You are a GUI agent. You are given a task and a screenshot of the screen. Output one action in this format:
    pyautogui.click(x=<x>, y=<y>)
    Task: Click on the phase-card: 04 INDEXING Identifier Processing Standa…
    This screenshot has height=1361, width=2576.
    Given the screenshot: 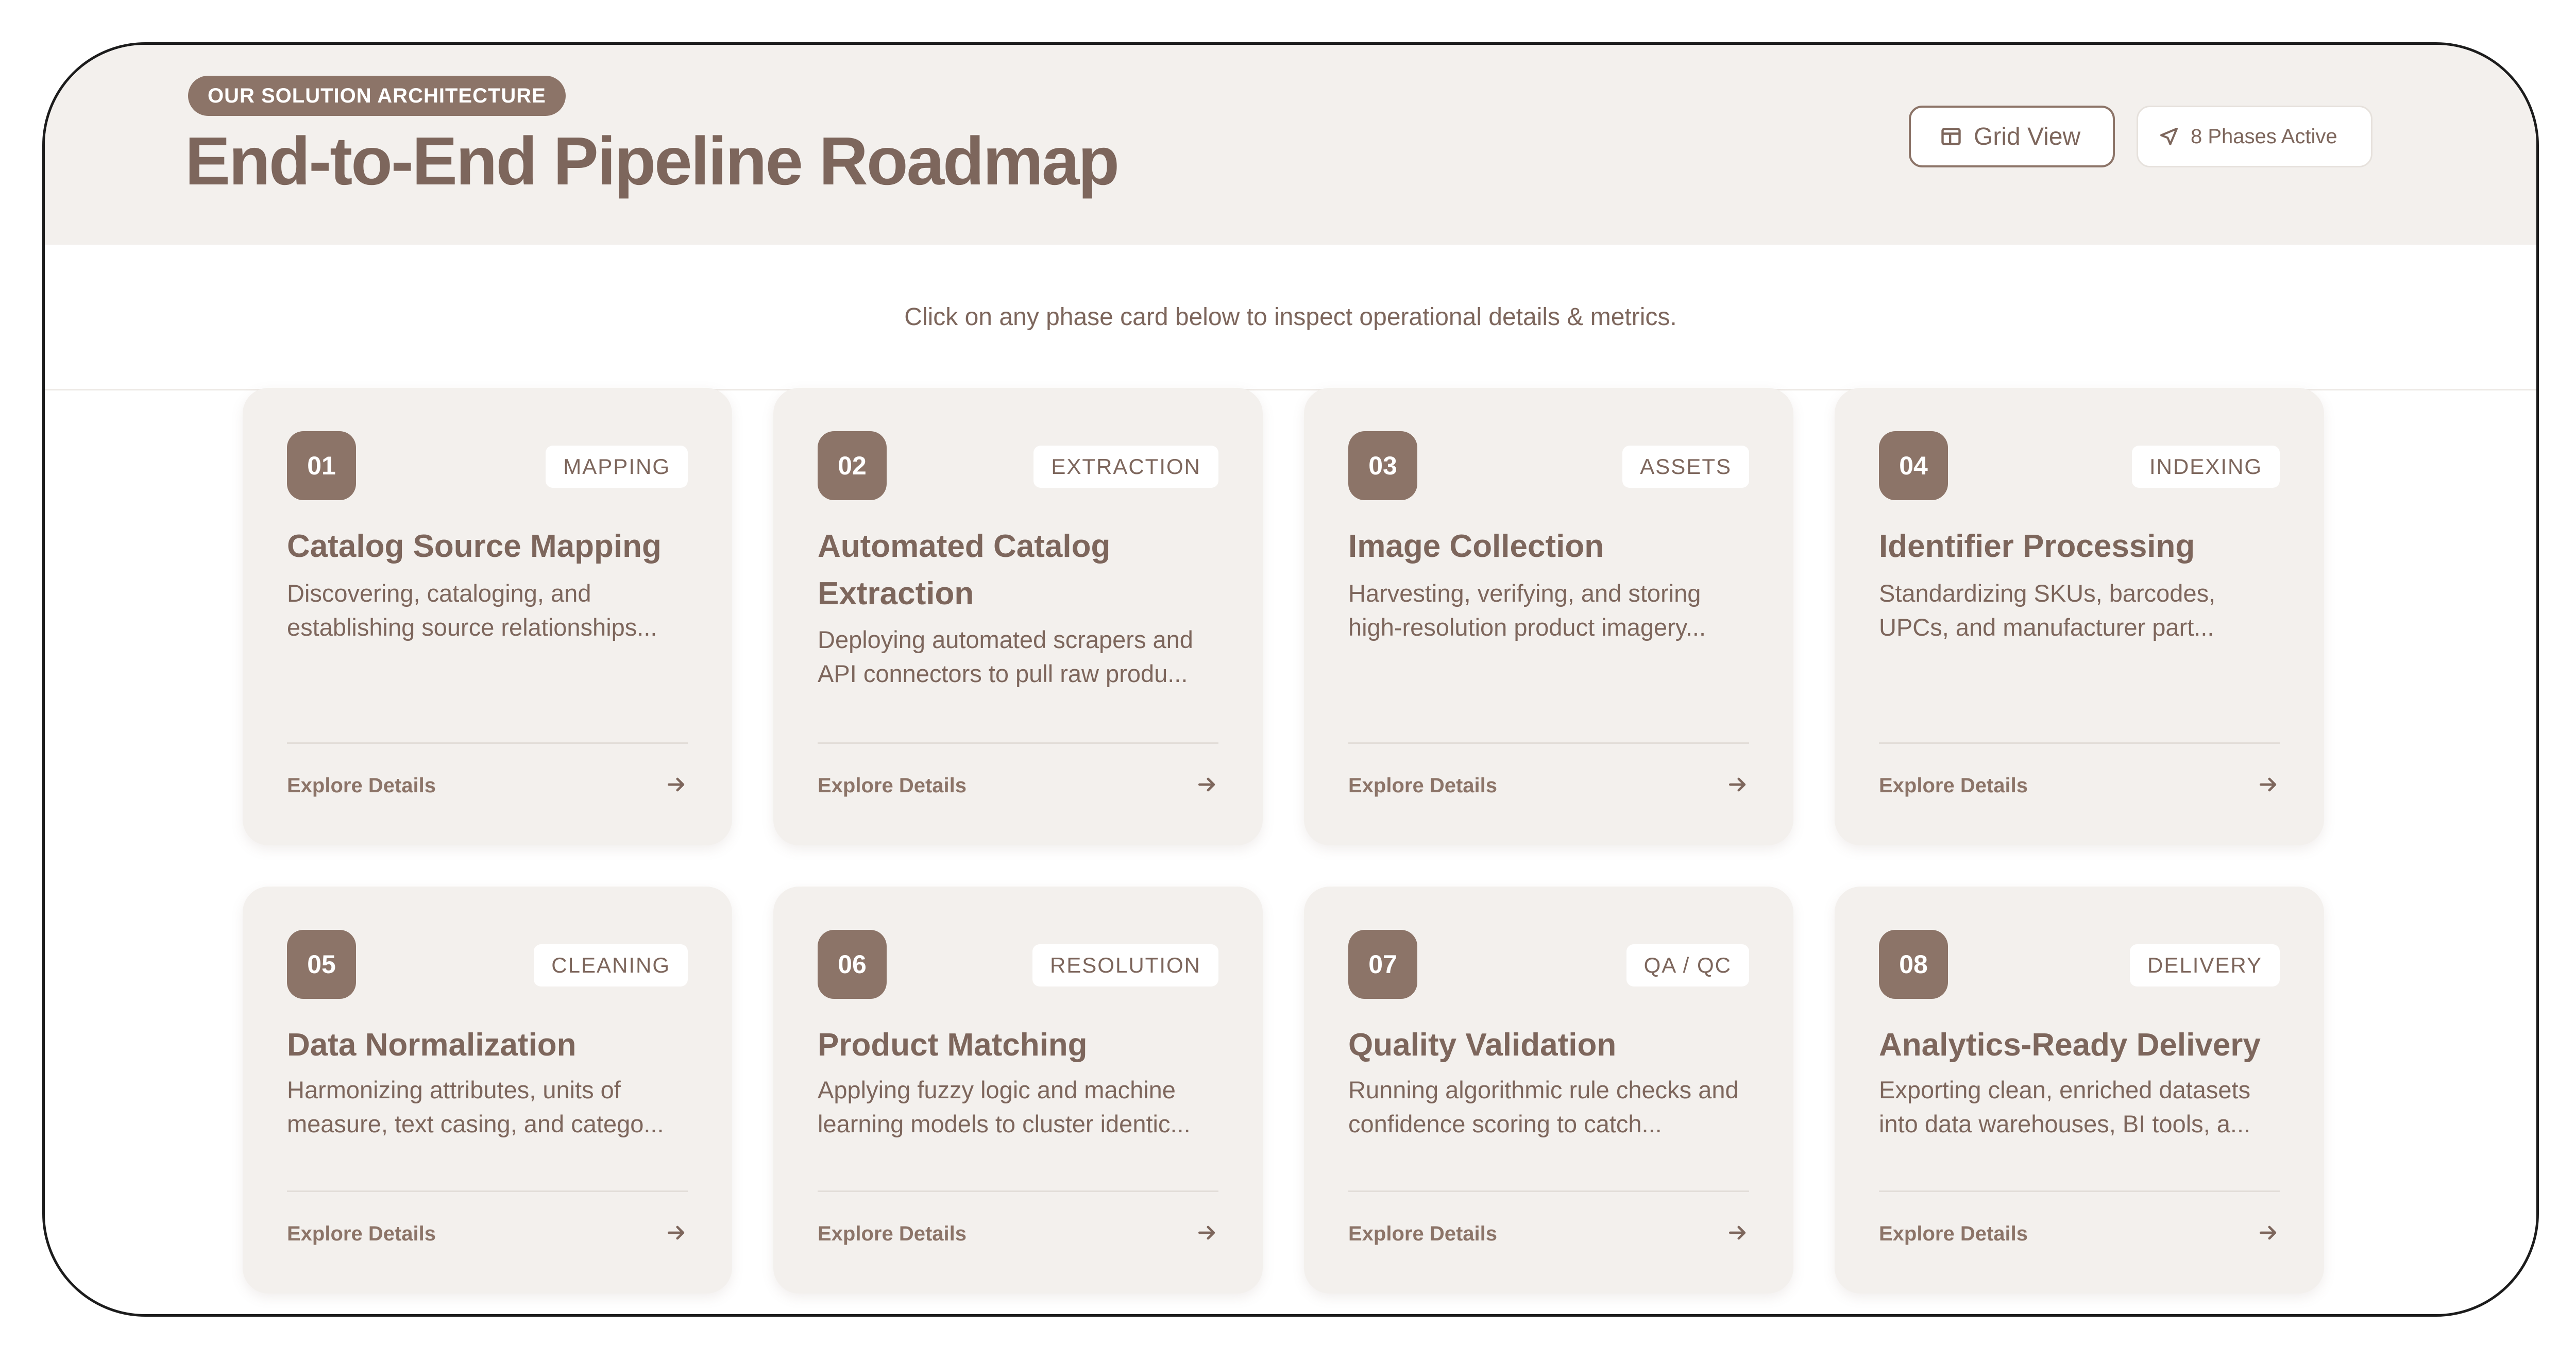 What is the action you would take?
    pyautogui.click(x=2079, y=616)
    